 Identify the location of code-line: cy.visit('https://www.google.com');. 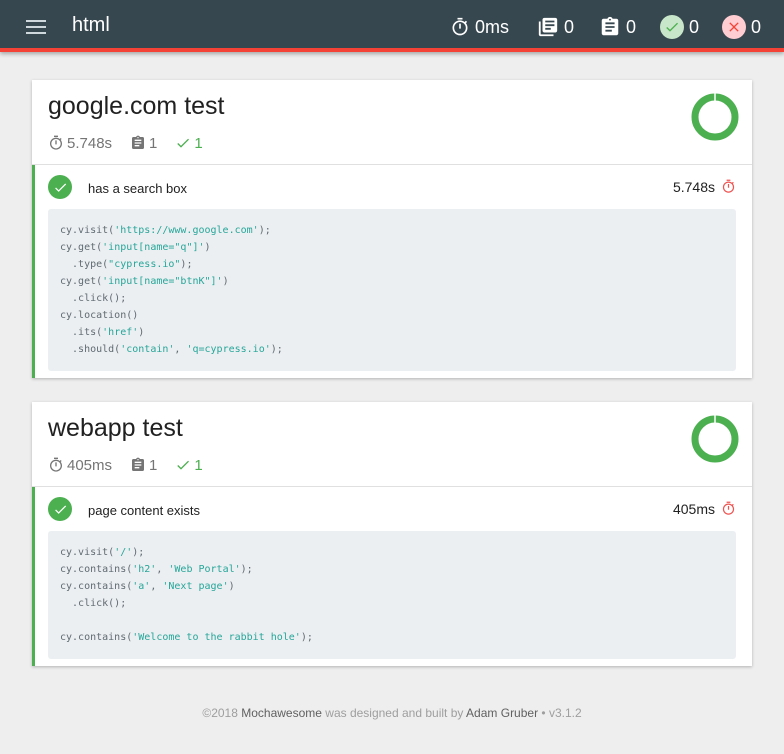
(165, 230).